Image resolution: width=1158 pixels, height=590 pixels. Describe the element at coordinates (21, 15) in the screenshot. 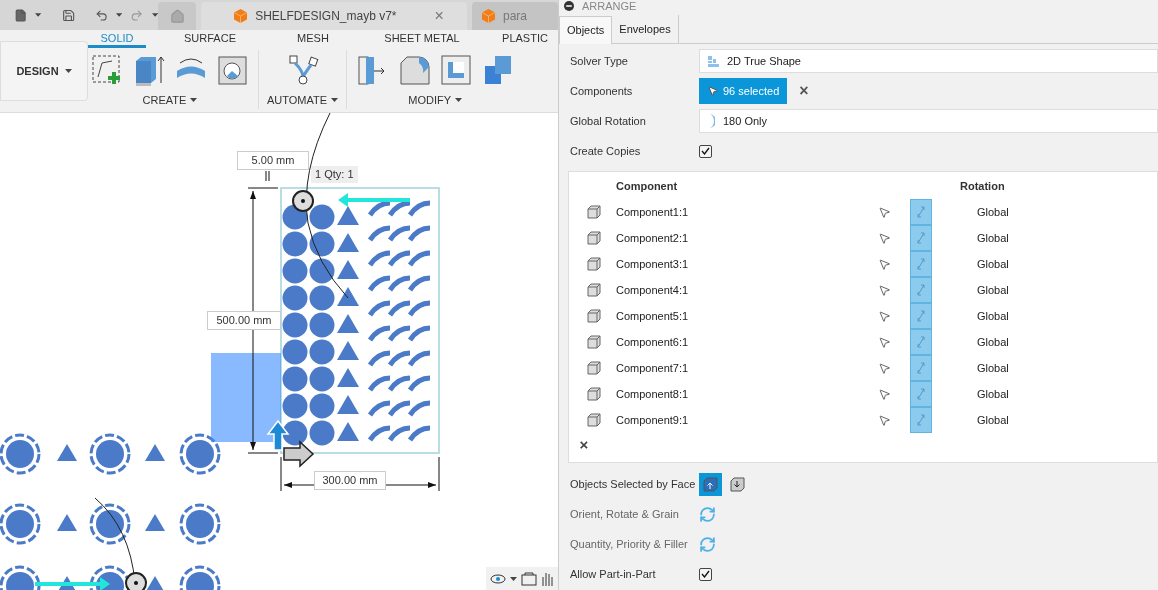

I see `file-icon` at that location.